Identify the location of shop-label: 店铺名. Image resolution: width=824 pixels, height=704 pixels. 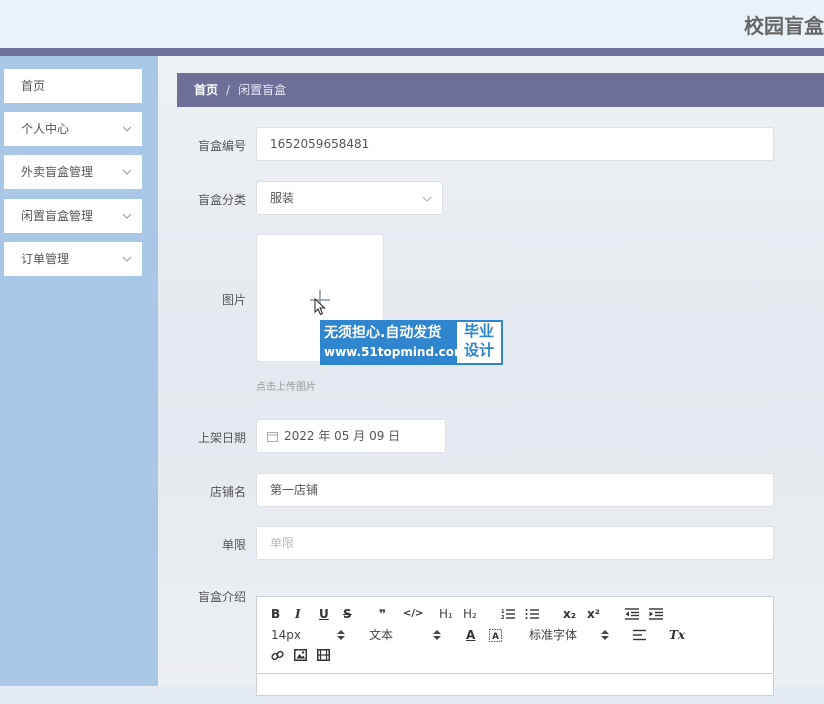
(227, 492).